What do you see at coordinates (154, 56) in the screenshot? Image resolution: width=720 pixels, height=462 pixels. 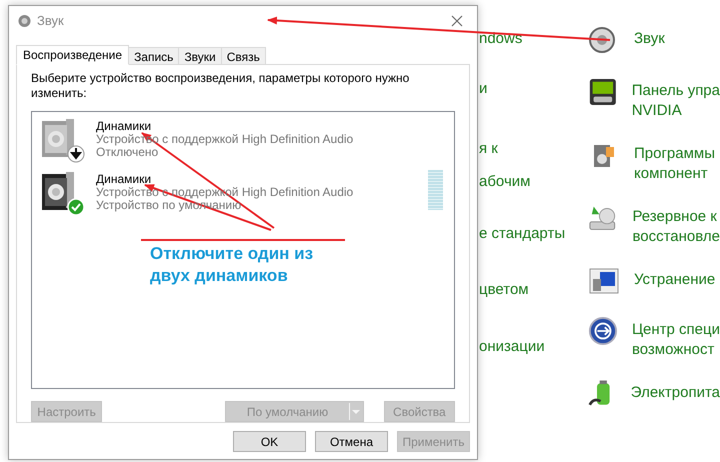 I see `tab: Запись` at bounding box center [154, 56].